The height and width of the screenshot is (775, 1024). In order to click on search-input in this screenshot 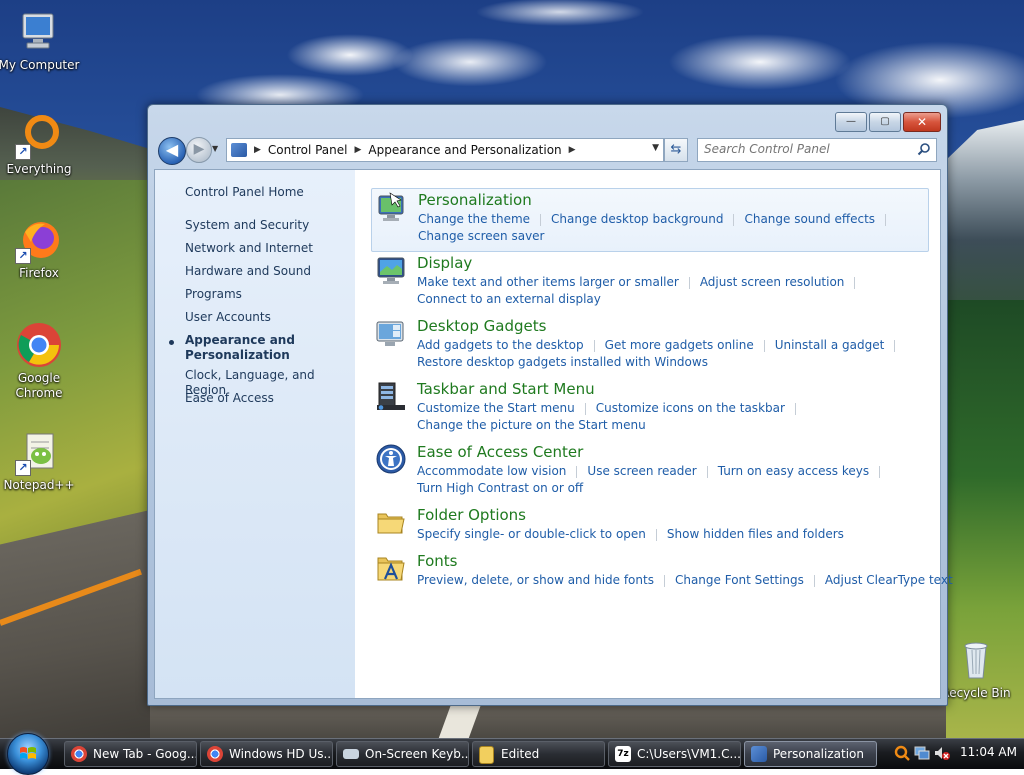, I will do `click(803, 149)`.